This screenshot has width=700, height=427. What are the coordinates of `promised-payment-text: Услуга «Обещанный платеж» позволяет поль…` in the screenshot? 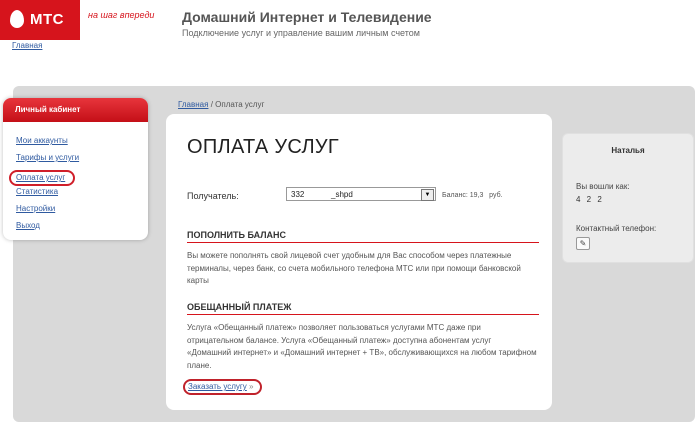 It's located at (362, 346).